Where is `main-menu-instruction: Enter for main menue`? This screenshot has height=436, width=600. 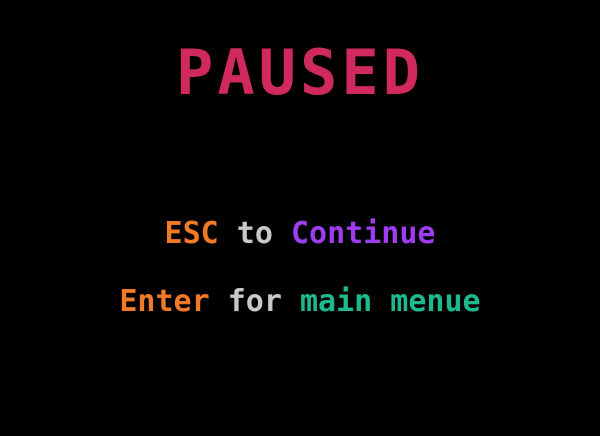 main-menu-instruction: Enter for main menue is located at coordinates (300, 302).